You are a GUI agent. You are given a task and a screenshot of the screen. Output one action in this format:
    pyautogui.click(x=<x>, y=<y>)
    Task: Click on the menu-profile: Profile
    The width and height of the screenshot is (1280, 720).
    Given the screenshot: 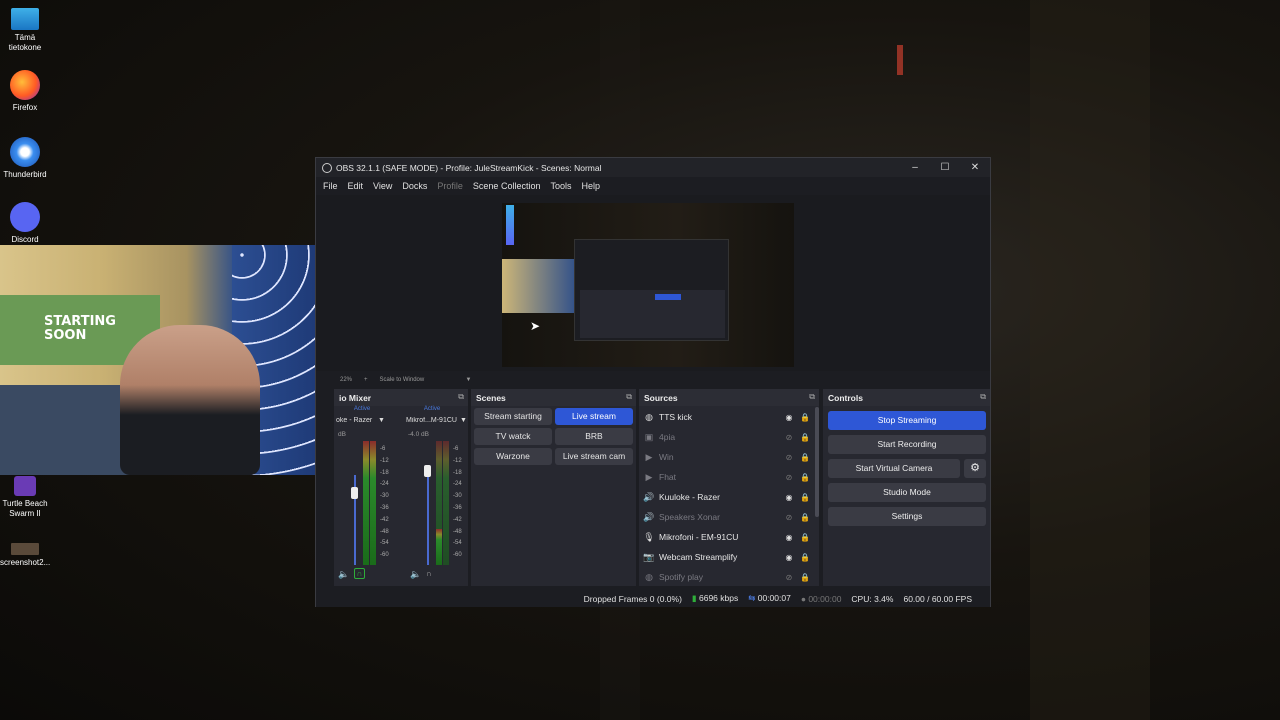 What is the action you would take?
    pyautogui.click(x=450, y=186)
    